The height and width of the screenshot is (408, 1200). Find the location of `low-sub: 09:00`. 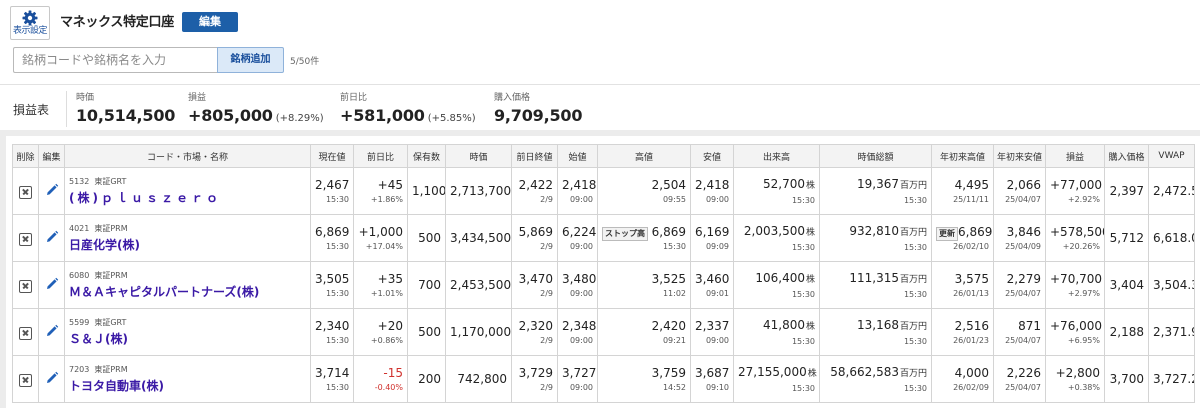

low-sub: 09:00 is located at coordinates (717, 199).